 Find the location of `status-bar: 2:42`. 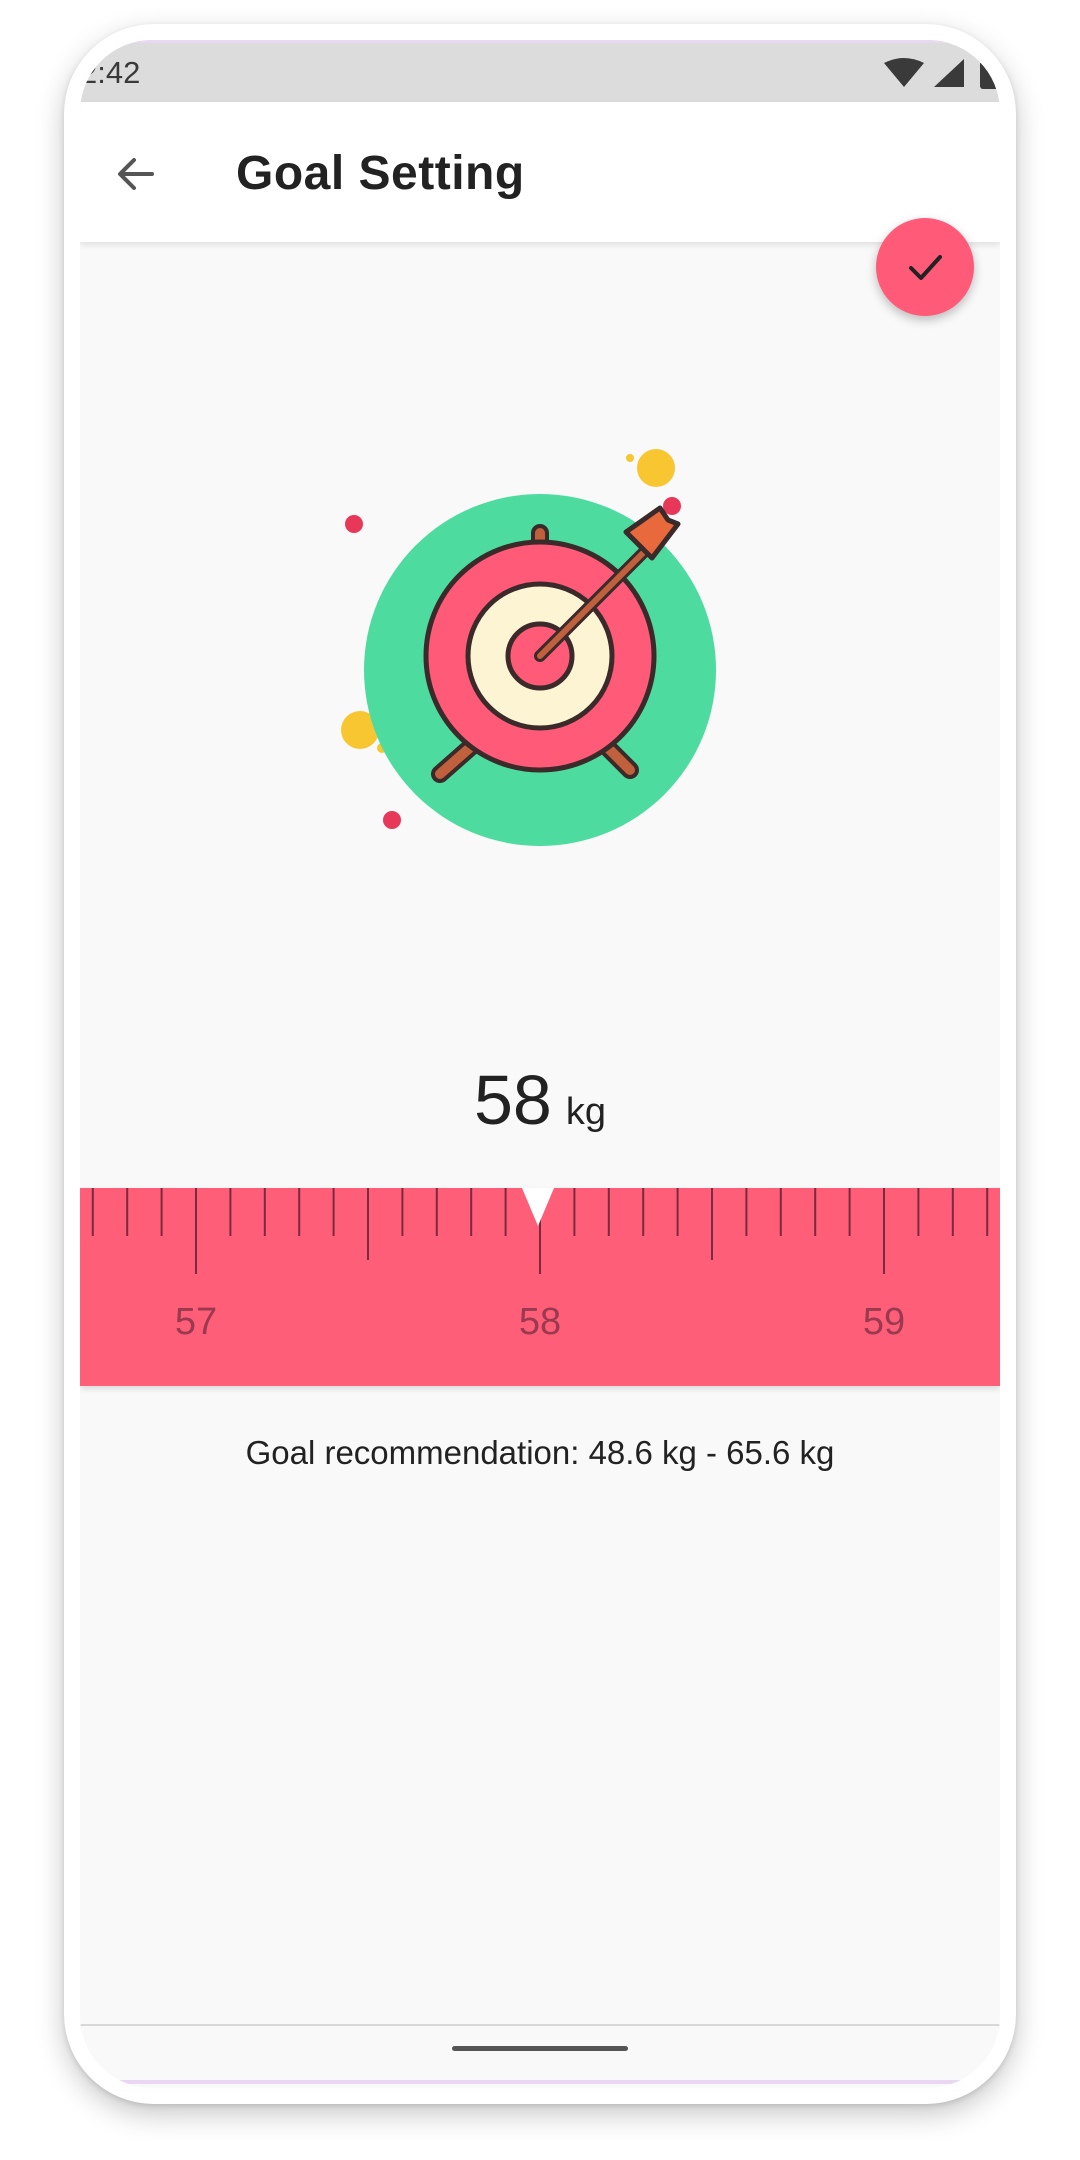

status-bar: 2:42 is located at coordinates (540, 71).